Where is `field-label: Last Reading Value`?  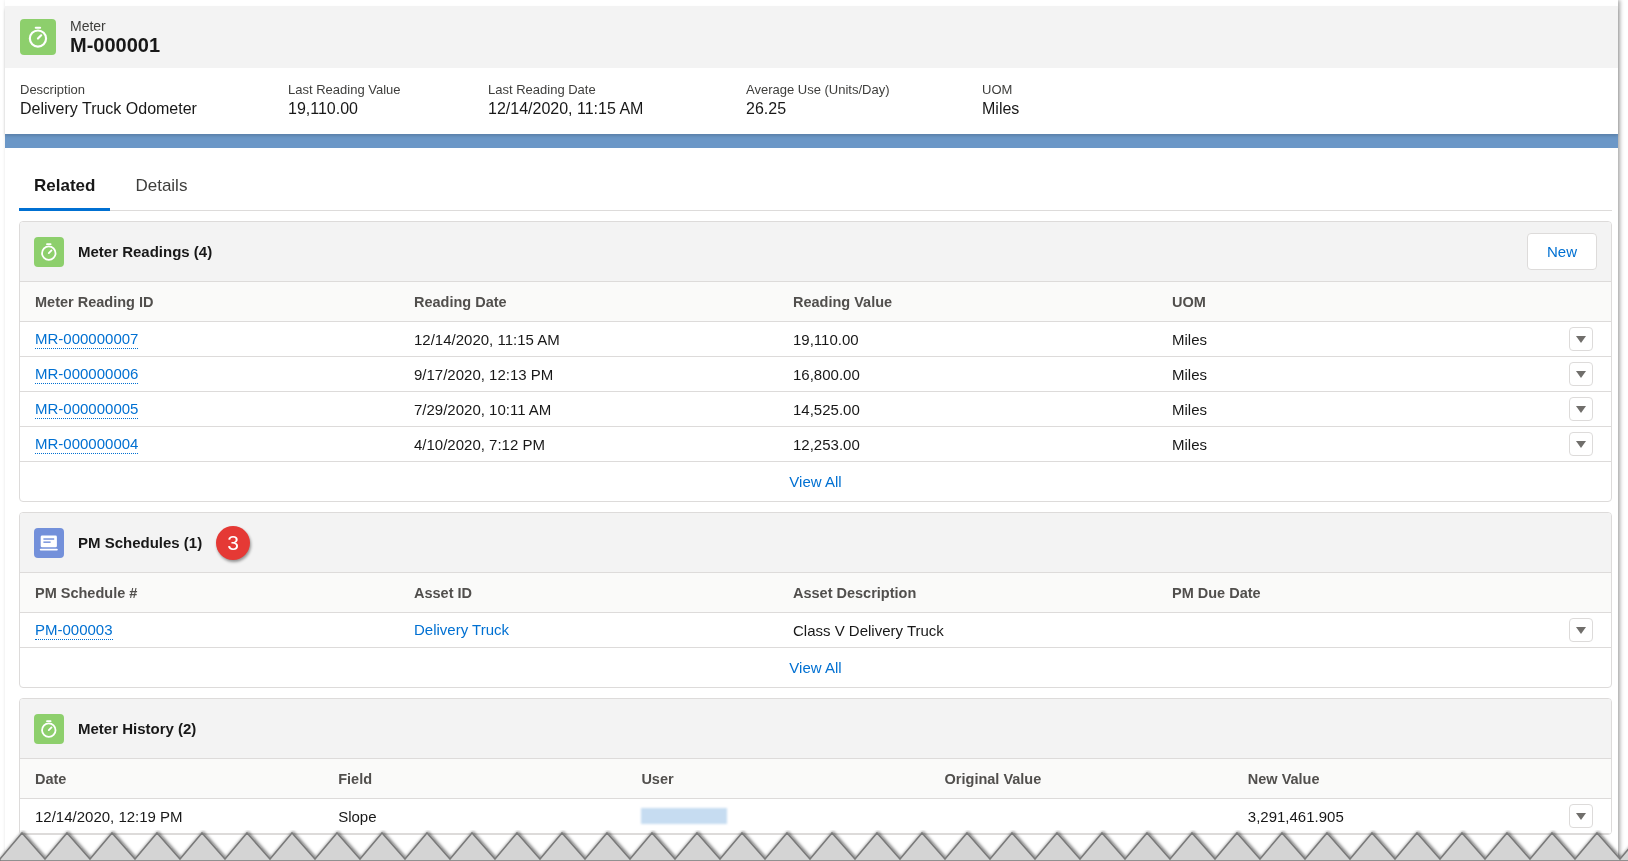 field-label: Last Reading Value is located at coordinates (345, 89).